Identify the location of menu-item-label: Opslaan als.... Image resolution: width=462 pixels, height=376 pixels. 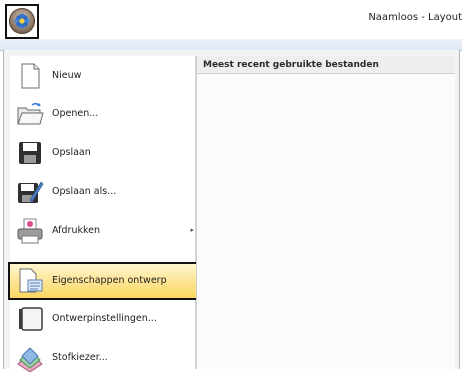
(84, 191).